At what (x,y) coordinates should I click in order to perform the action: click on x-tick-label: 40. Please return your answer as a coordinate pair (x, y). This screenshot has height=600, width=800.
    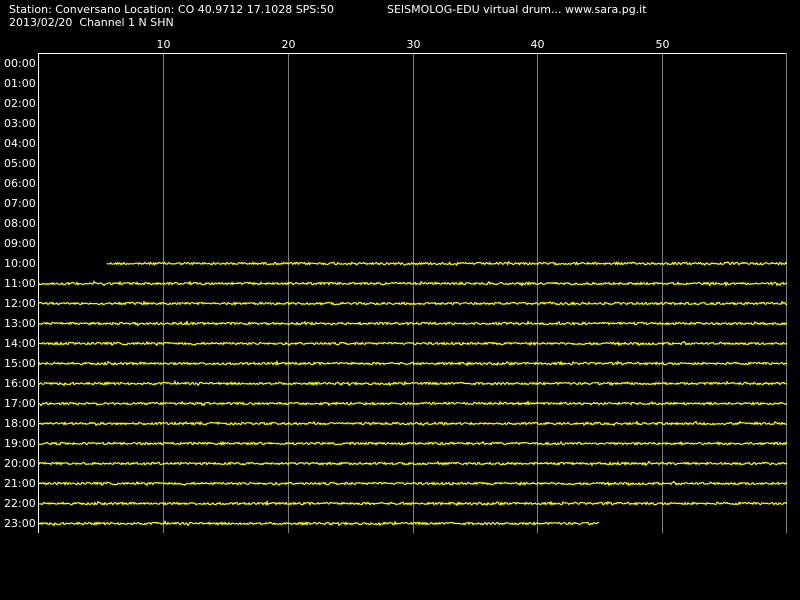
    Looking at the image, I should click on (538, 44).